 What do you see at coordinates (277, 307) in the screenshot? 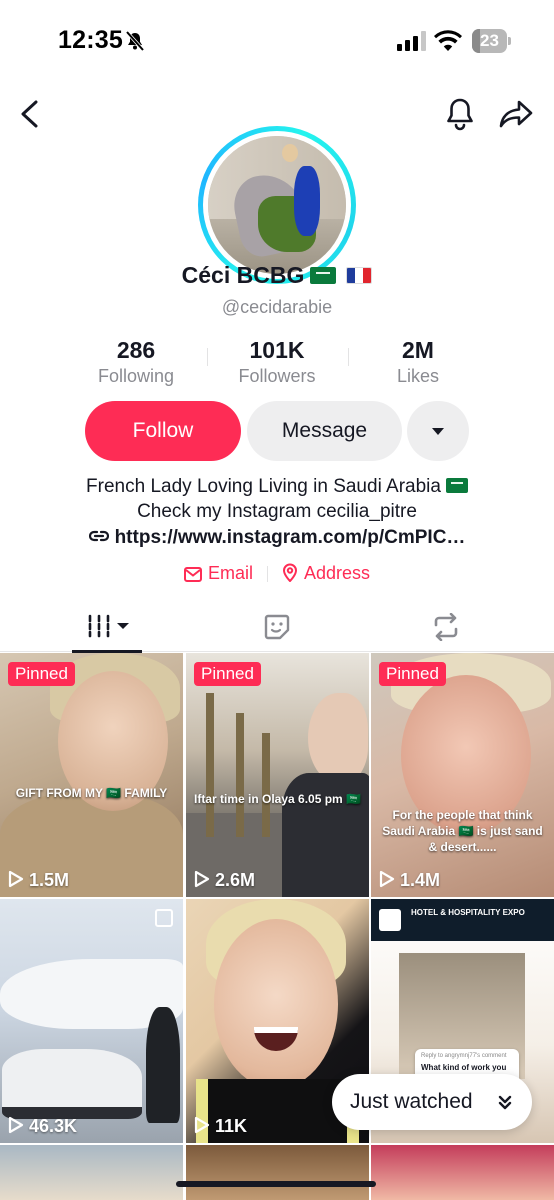
I see `username: @cecidarabie` at bounding box center [277, 307].